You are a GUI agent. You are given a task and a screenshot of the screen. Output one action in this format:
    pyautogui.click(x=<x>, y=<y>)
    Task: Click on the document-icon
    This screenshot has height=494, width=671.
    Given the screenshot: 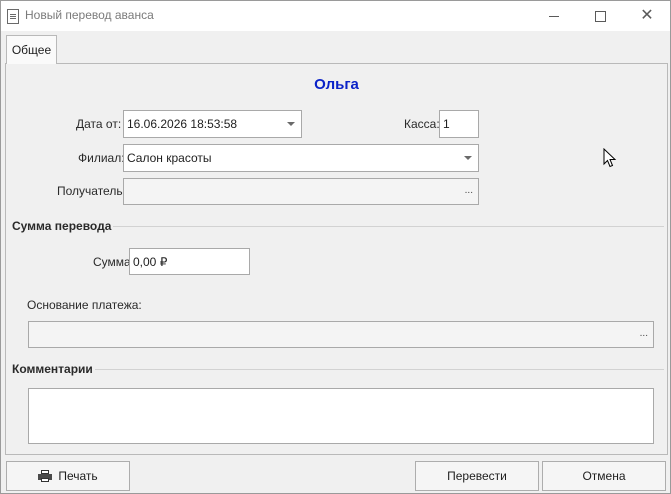 What is the action you would take?
    pyautogui.click(x=13, y=16)
    